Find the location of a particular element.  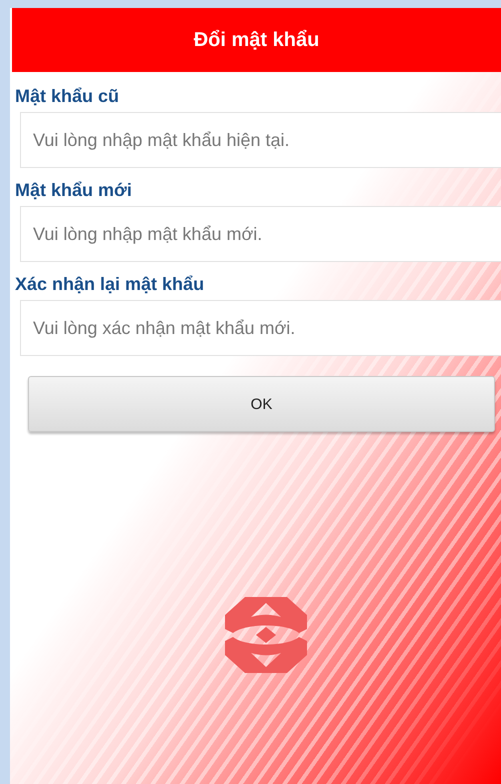

ok-button: OK is located at coordinates (261, 404).